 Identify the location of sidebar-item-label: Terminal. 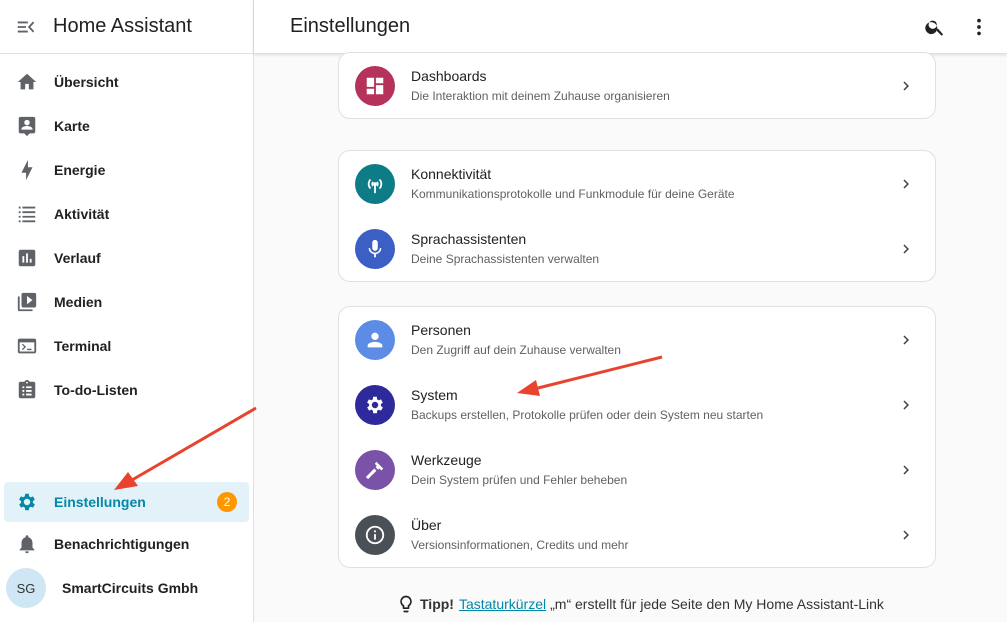
(83, 346).